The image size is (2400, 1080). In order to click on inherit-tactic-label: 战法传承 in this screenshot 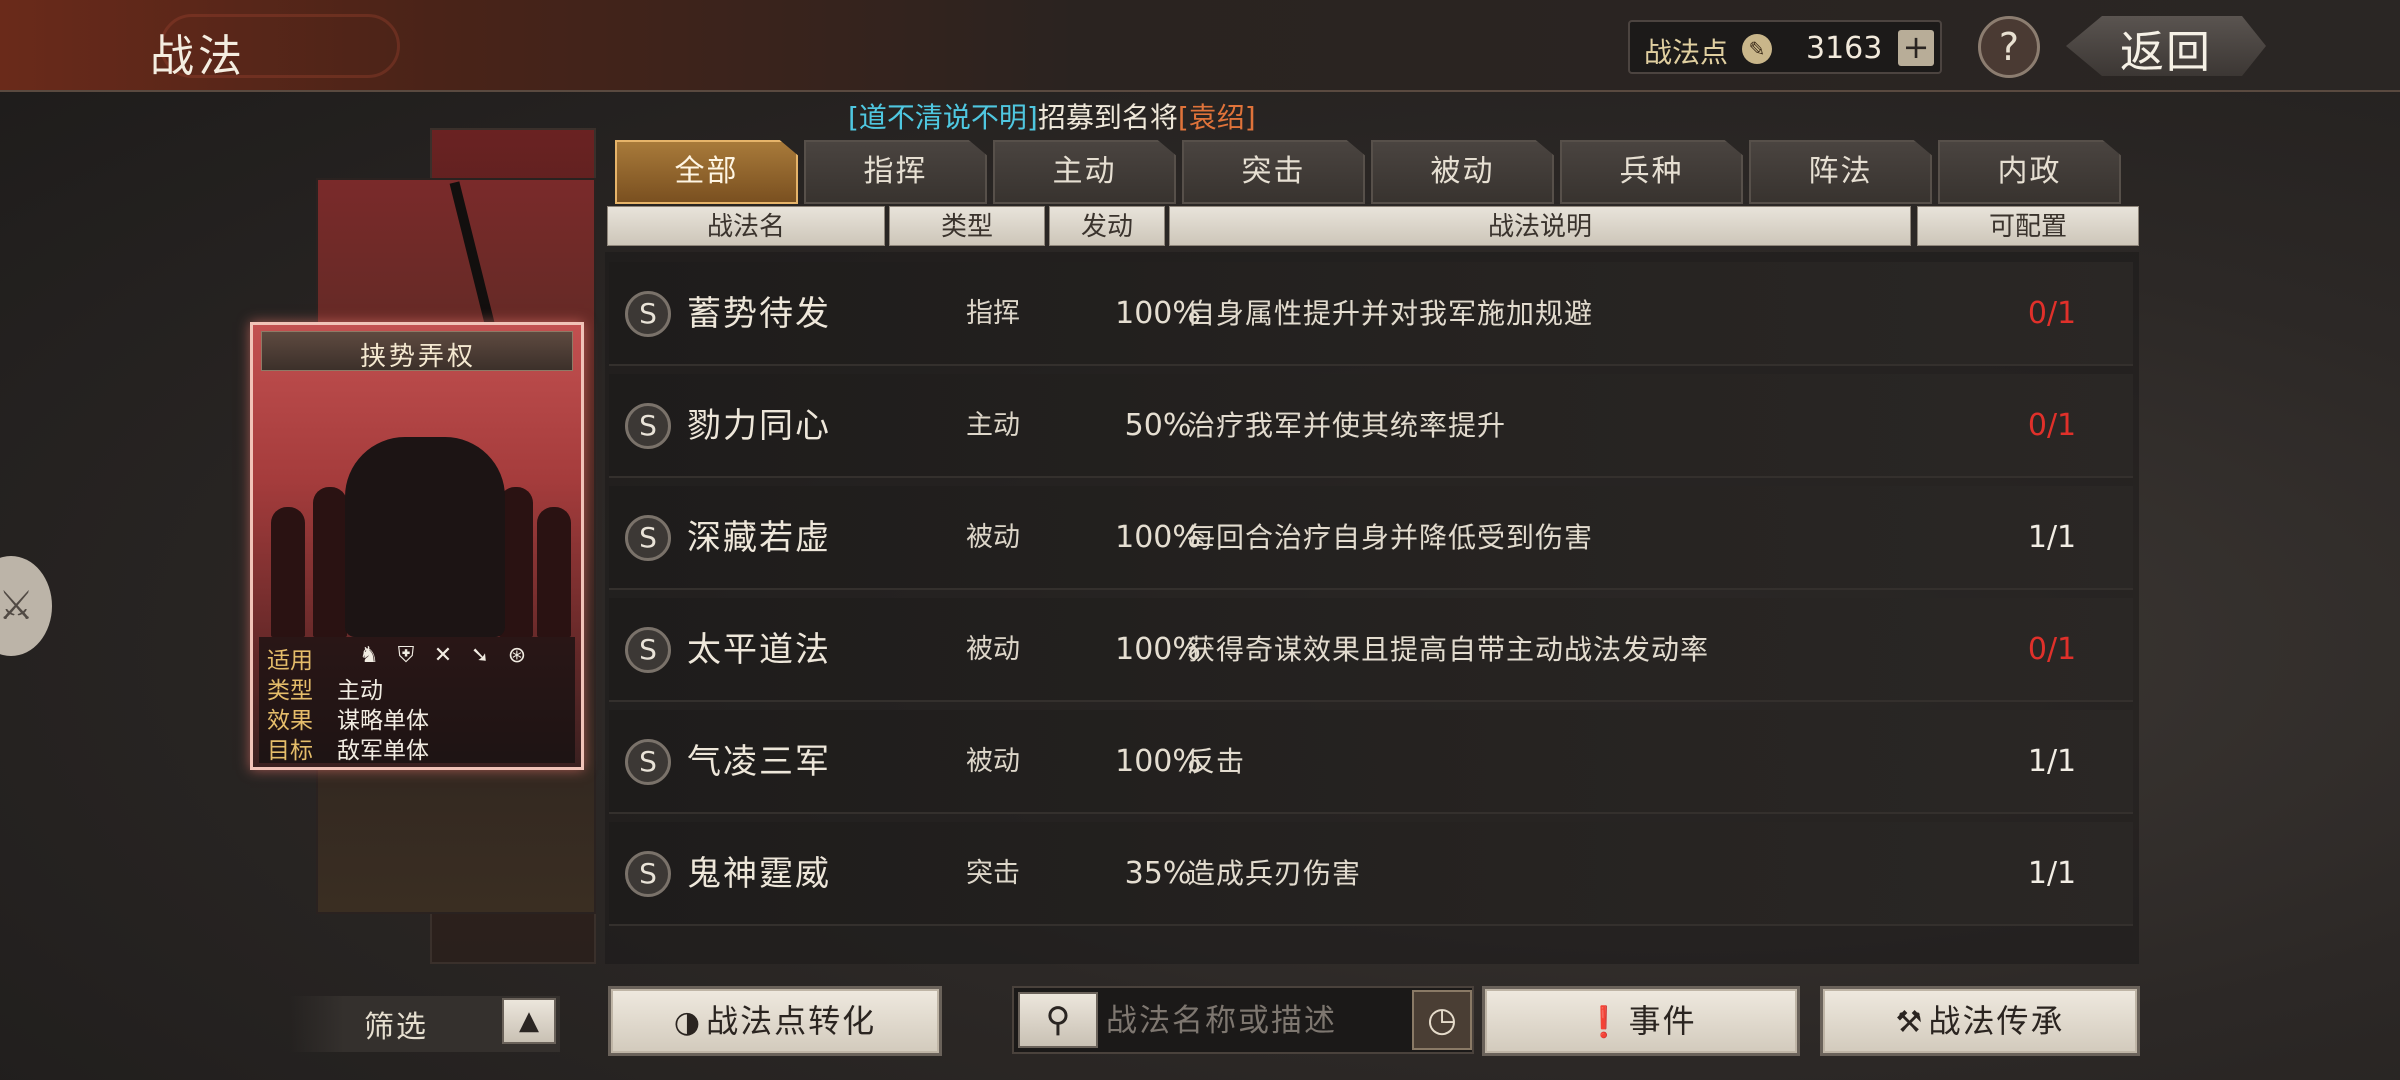, I will do `click(1996, 1021)`.